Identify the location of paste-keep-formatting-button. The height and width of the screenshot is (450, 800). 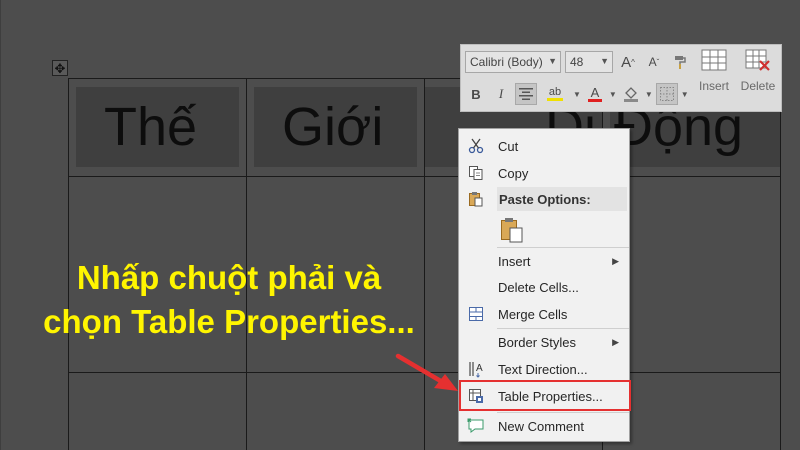
(512, 230).